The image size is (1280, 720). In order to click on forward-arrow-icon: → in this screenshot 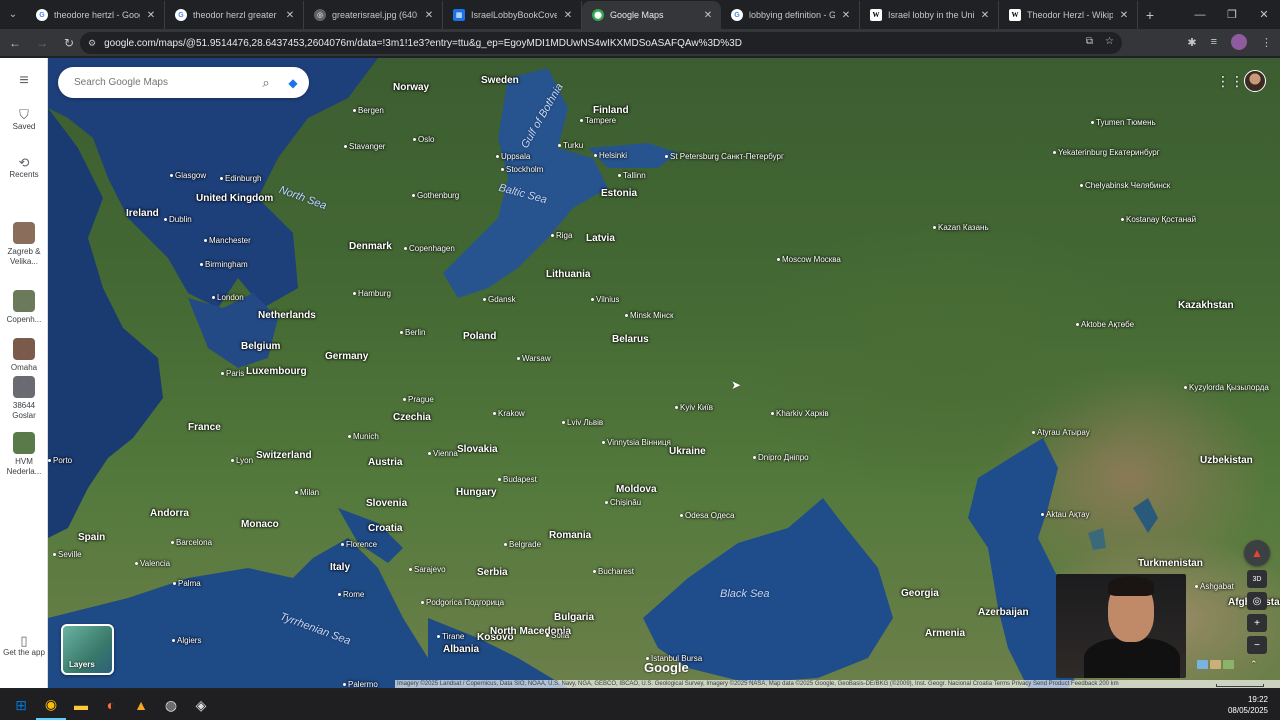, I will do `click(42, 43)`.